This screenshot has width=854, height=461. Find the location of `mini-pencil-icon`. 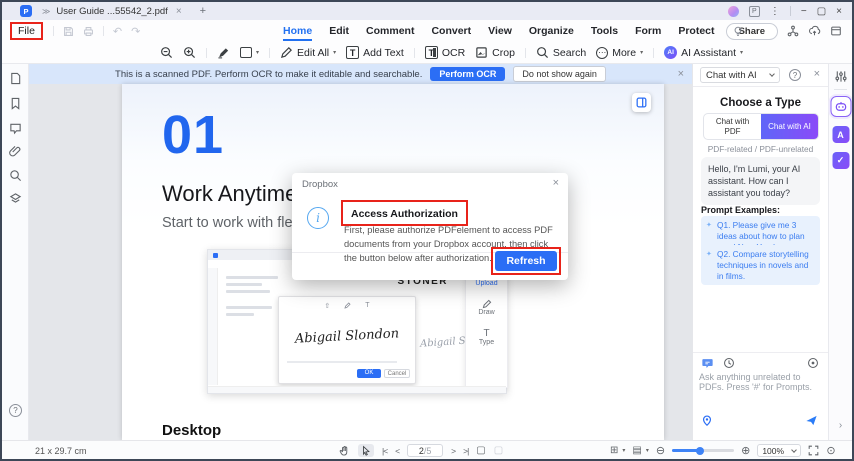

mini-pencil-icon is located at coordinates (347, 305).